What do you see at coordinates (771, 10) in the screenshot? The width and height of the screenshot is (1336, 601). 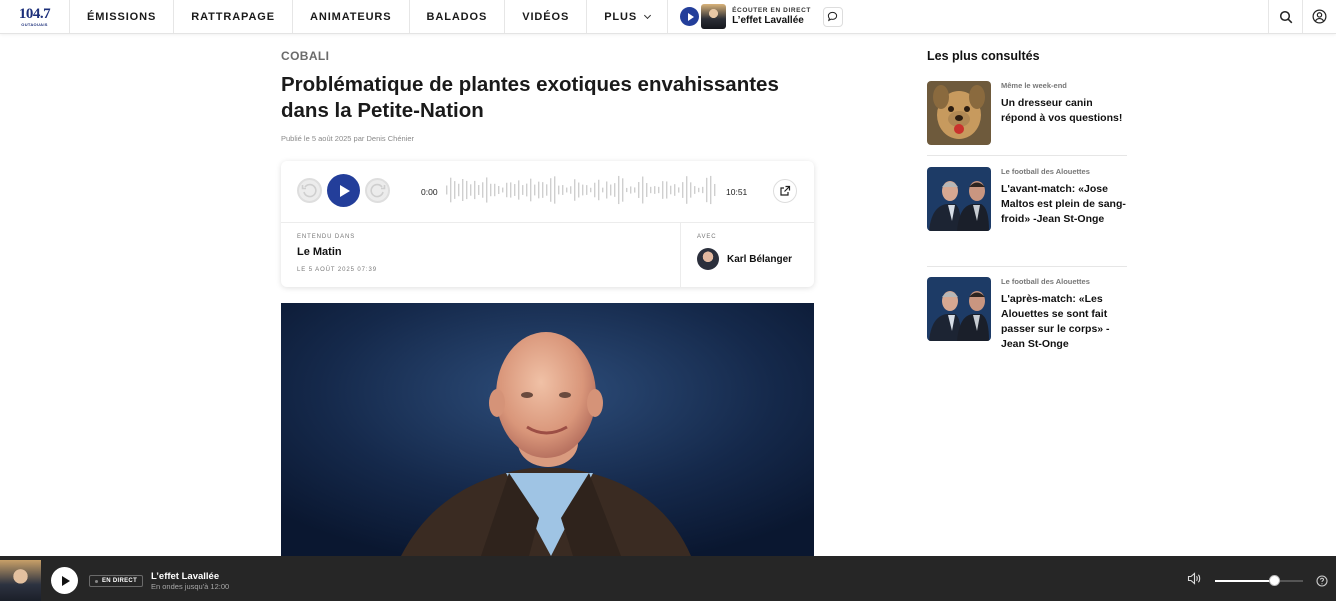 I see `live-kicker: ÉCOUTER EN DIRECT` at bounding box center [771, 10].